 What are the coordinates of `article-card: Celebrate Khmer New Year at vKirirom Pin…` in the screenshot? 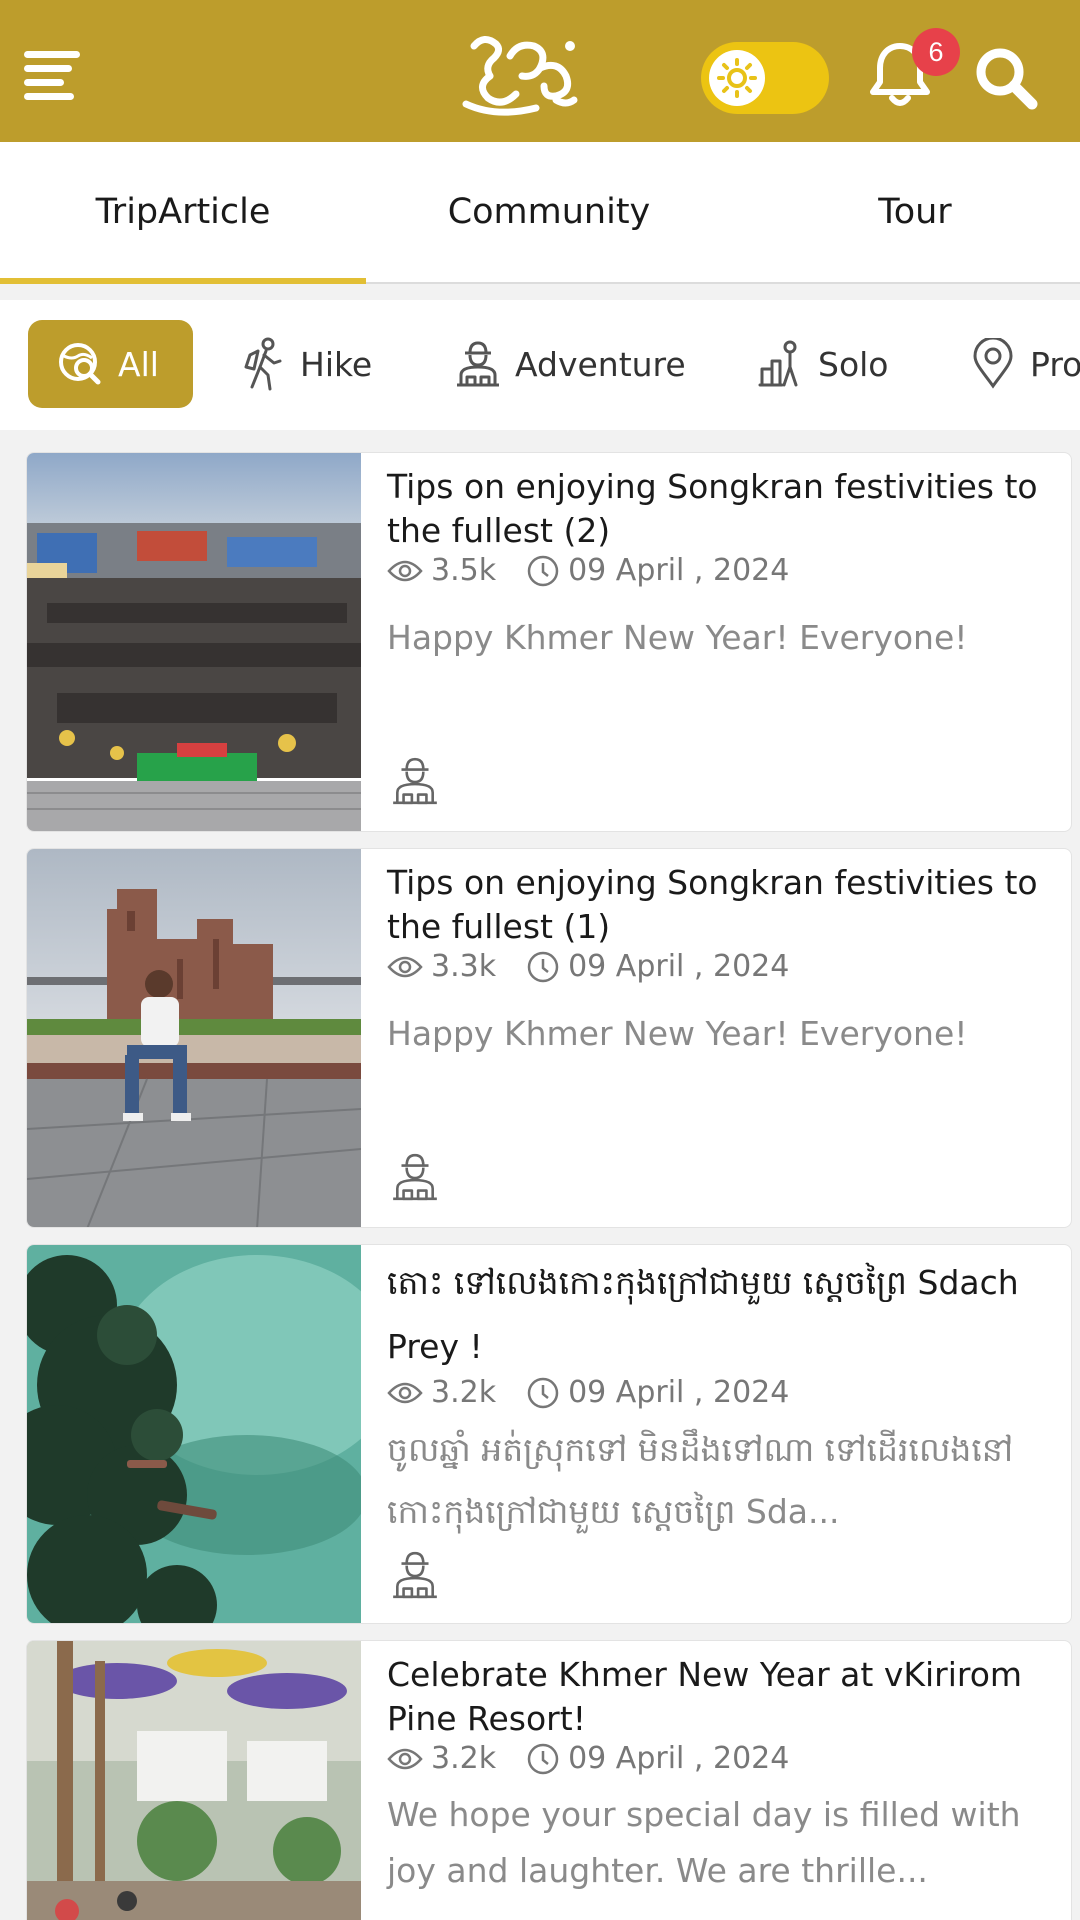 It's located at (549, 1780).